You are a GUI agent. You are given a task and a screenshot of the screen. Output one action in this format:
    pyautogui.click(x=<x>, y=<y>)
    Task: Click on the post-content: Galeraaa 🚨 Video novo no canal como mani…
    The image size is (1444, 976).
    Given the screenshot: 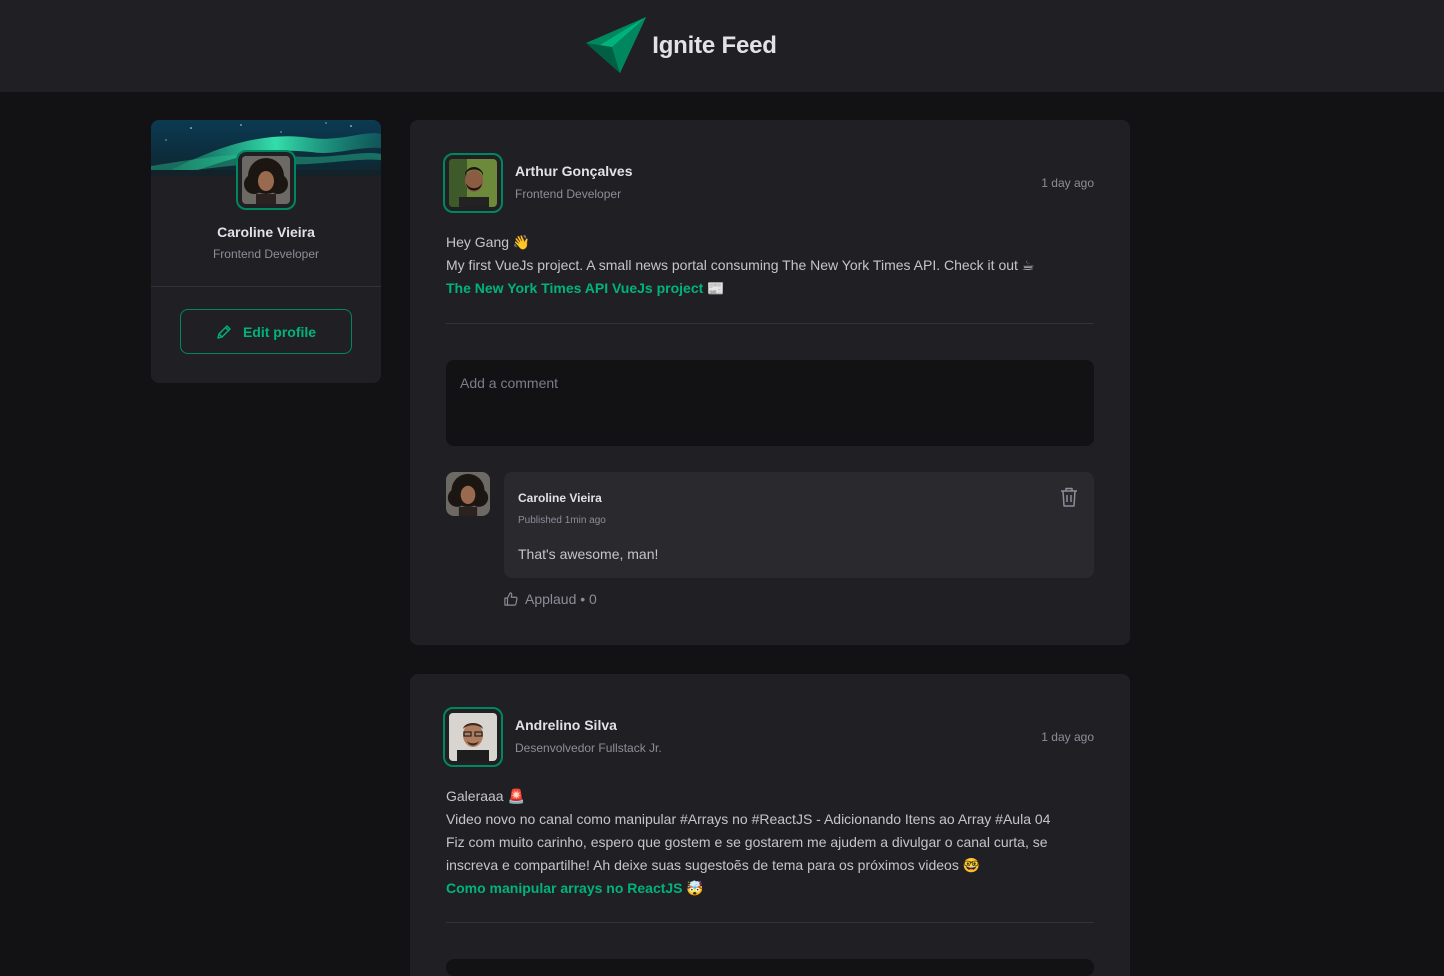 What is the action you would take?
    pyautogui.click(x=770, y=842)
    